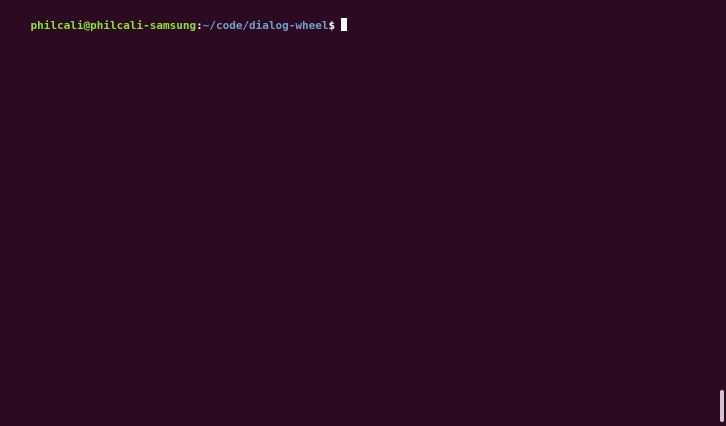 This screenshot has width=726, height=426. I want to click on vertical-scrollbar, so click(722, 213).